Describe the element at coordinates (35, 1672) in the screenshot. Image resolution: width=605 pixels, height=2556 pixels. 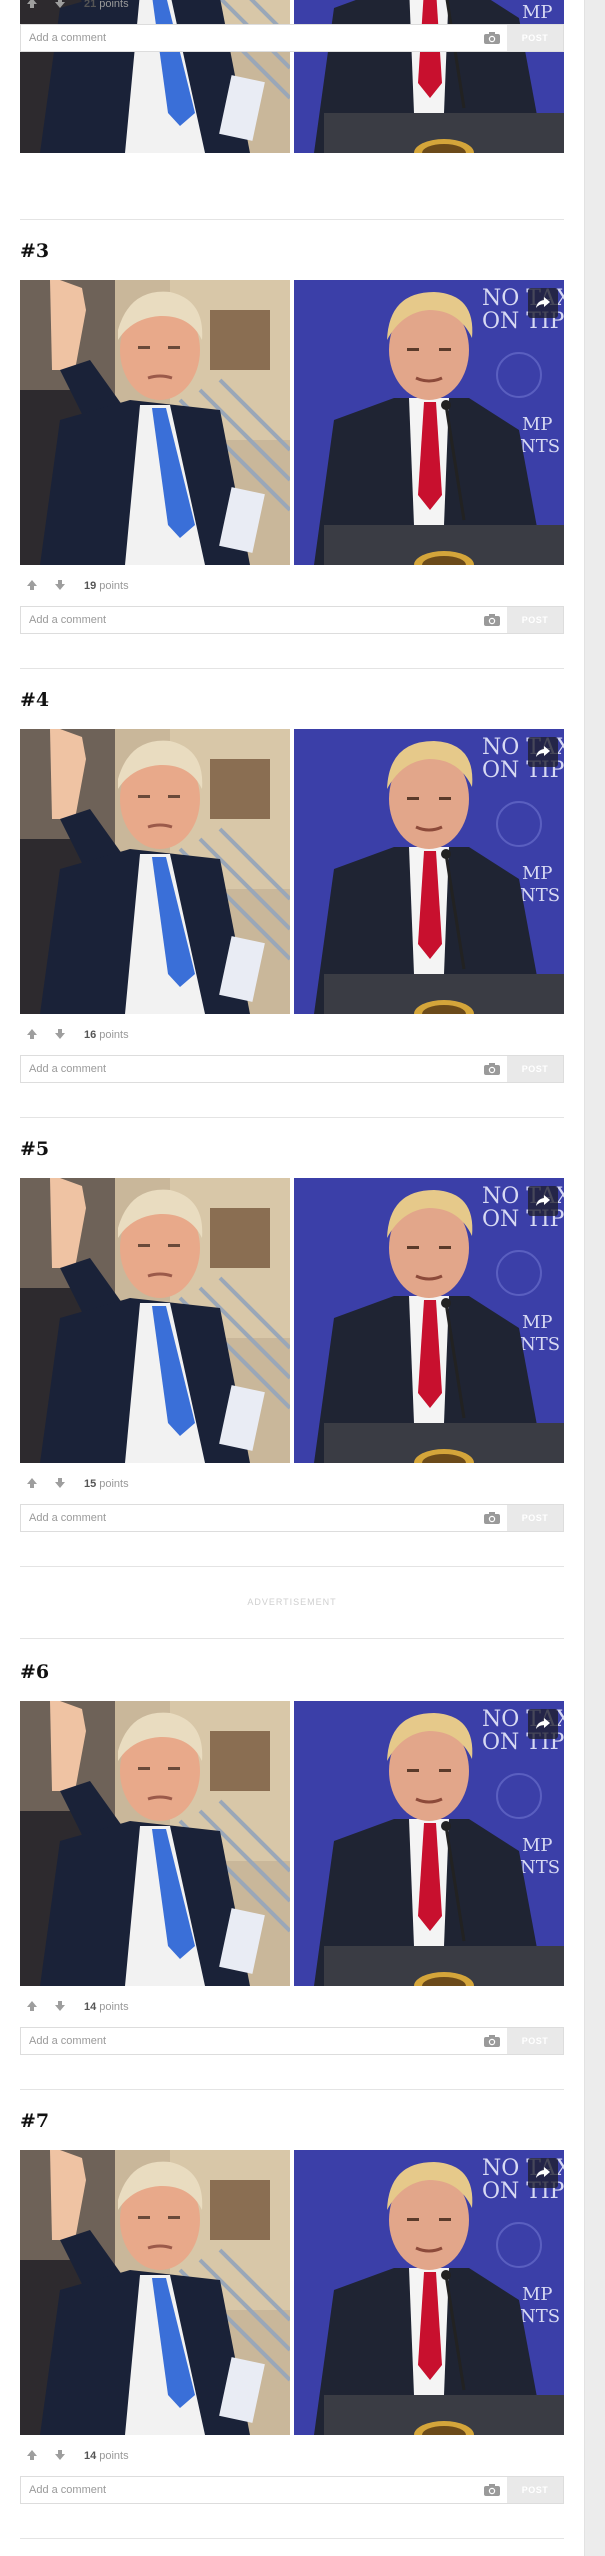
I see `item-title: #6` at that location.